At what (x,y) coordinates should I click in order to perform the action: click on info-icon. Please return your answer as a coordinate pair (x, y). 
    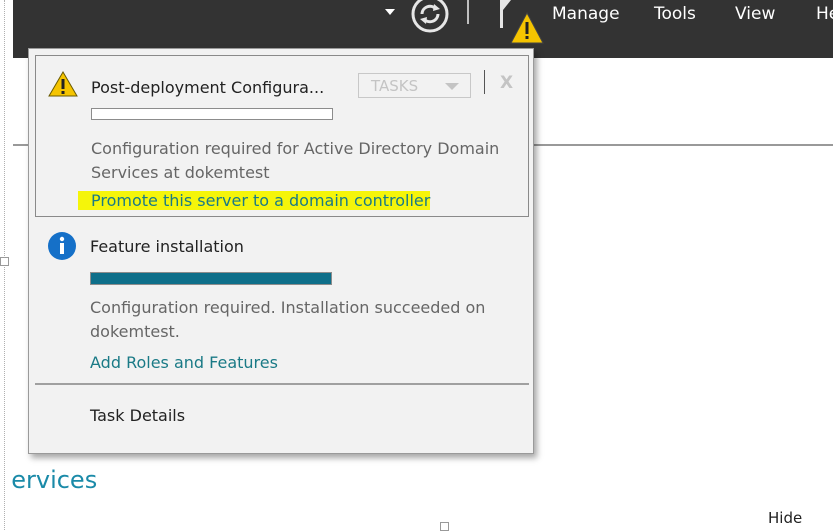
    Looking at the image, I should click on (62, 246).